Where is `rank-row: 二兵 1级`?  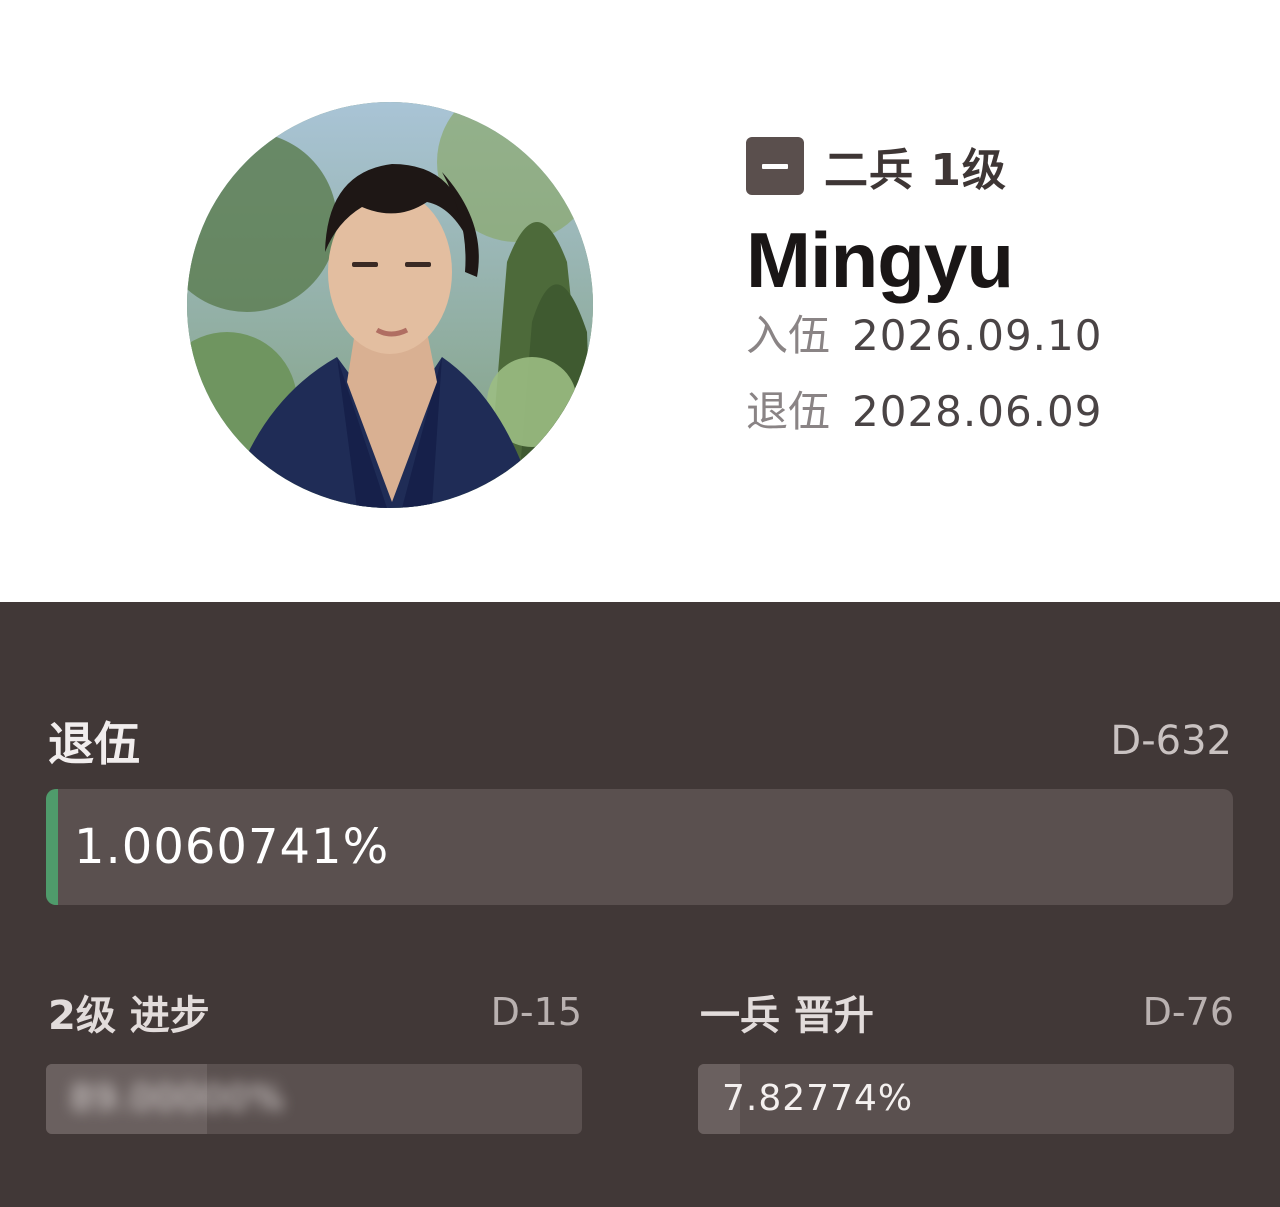
rank-row: 二兵 1级 is located at coordinates (924, 166).